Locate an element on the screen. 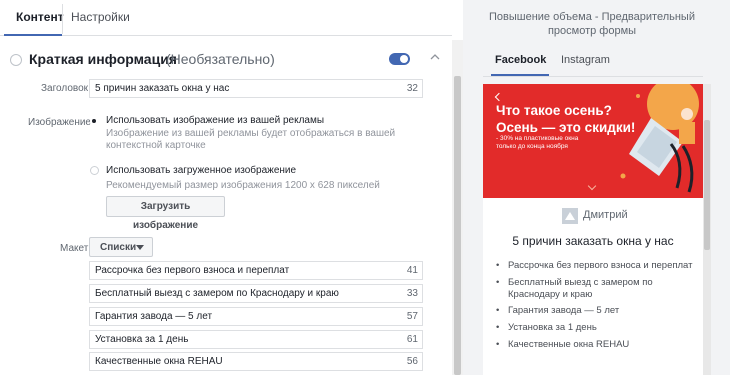  preview-tabs: Facebook Instagram is located at coordinates (593, 64).